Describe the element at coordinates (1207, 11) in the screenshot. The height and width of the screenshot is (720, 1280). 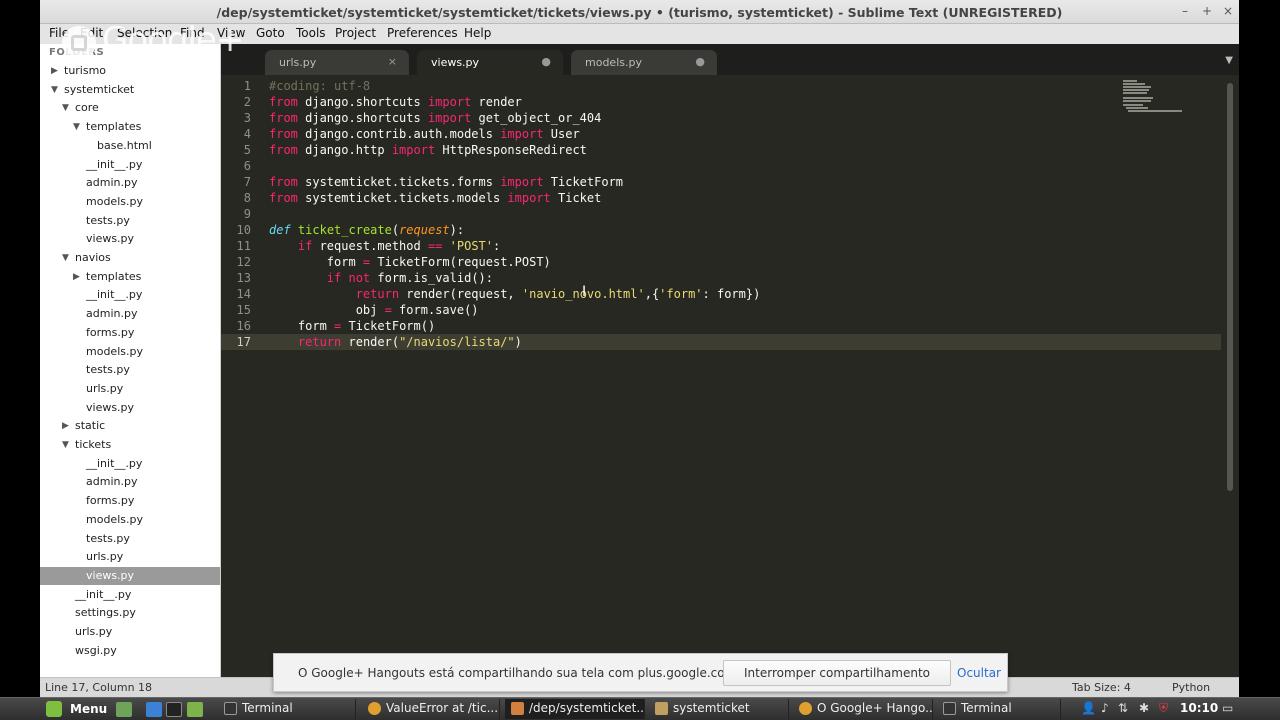
I see `maximize-button: +` at that location.